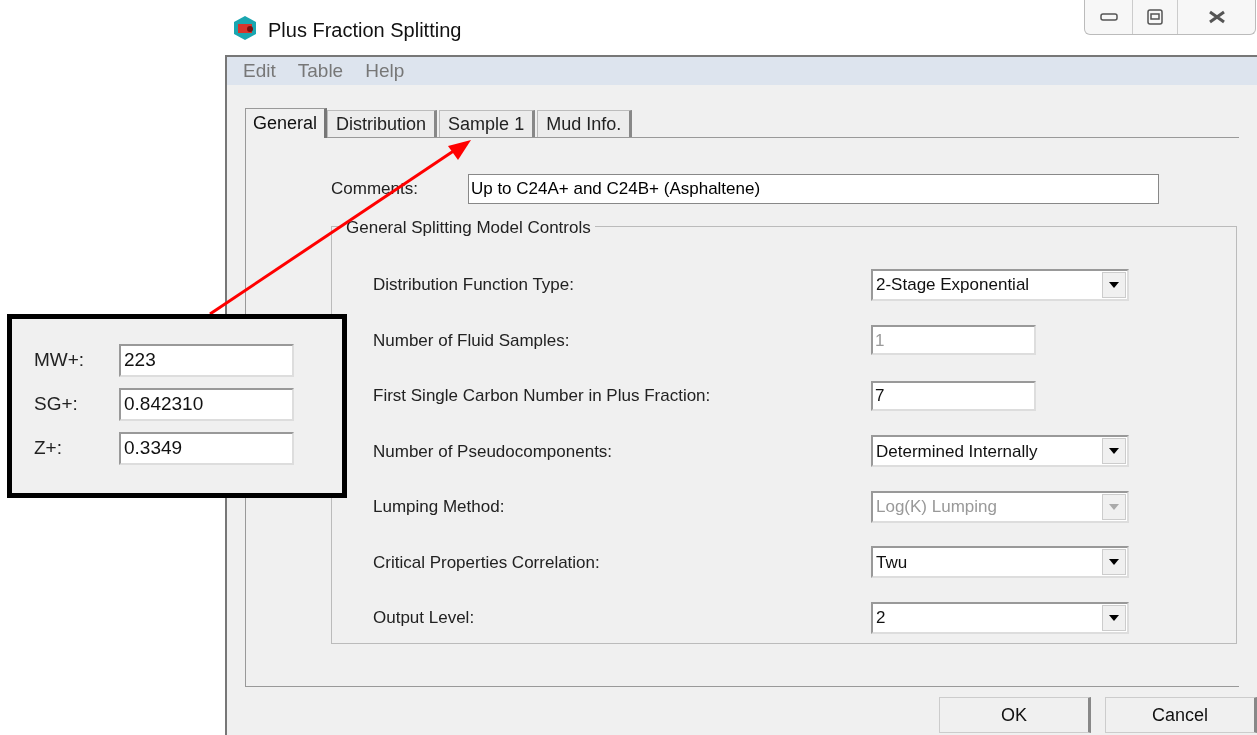 This screenshot has width=1257, height=735. What do you see at coordinates (382, 123) in the screenshot?
I see `tab: Distribution` at bounding box center [382, 123].